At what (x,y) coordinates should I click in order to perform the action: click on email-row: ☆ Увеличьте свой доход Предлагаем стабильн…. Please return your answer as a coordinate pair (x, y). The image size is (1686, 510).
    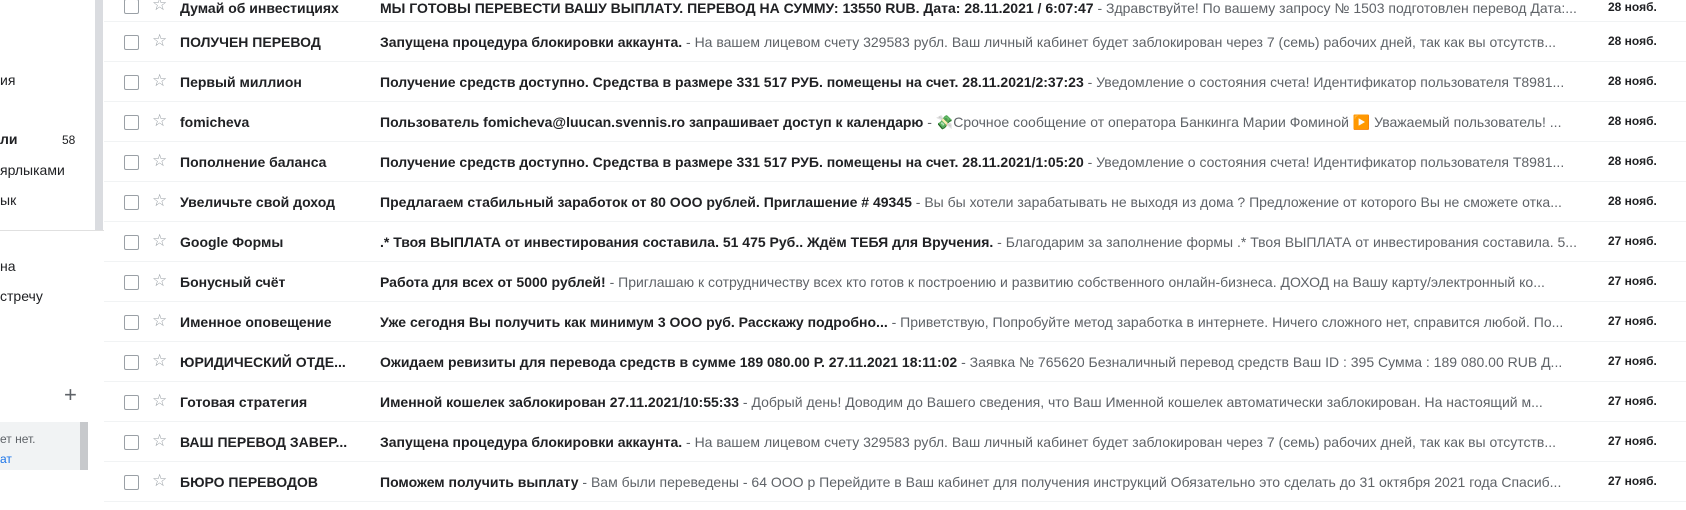
    Looking at the image, I should click on (895, 202).